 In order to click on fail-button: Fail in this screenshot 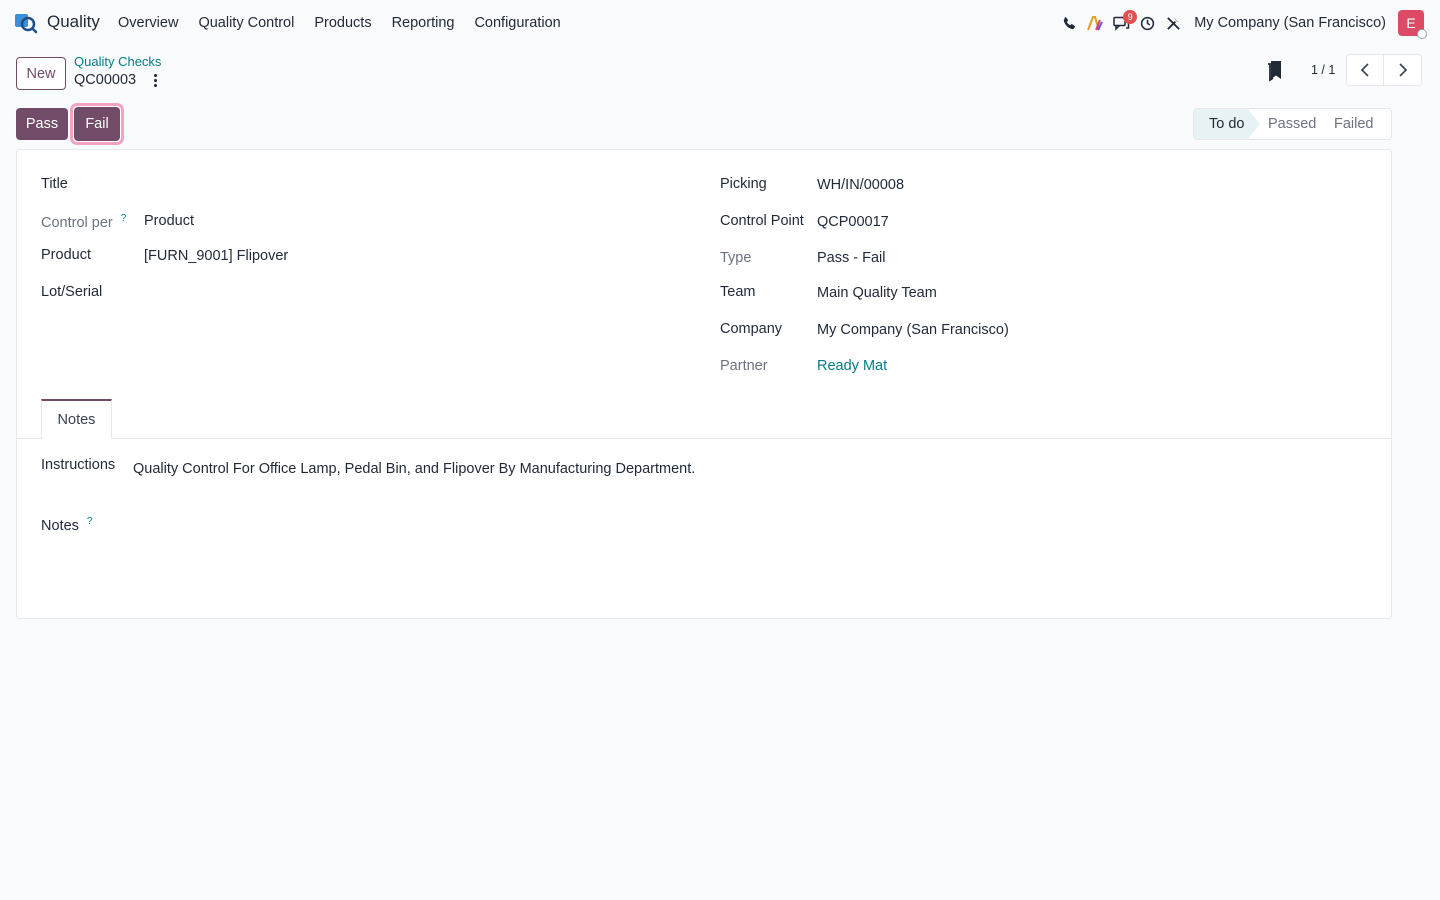, I will do `click(97, 124)`.